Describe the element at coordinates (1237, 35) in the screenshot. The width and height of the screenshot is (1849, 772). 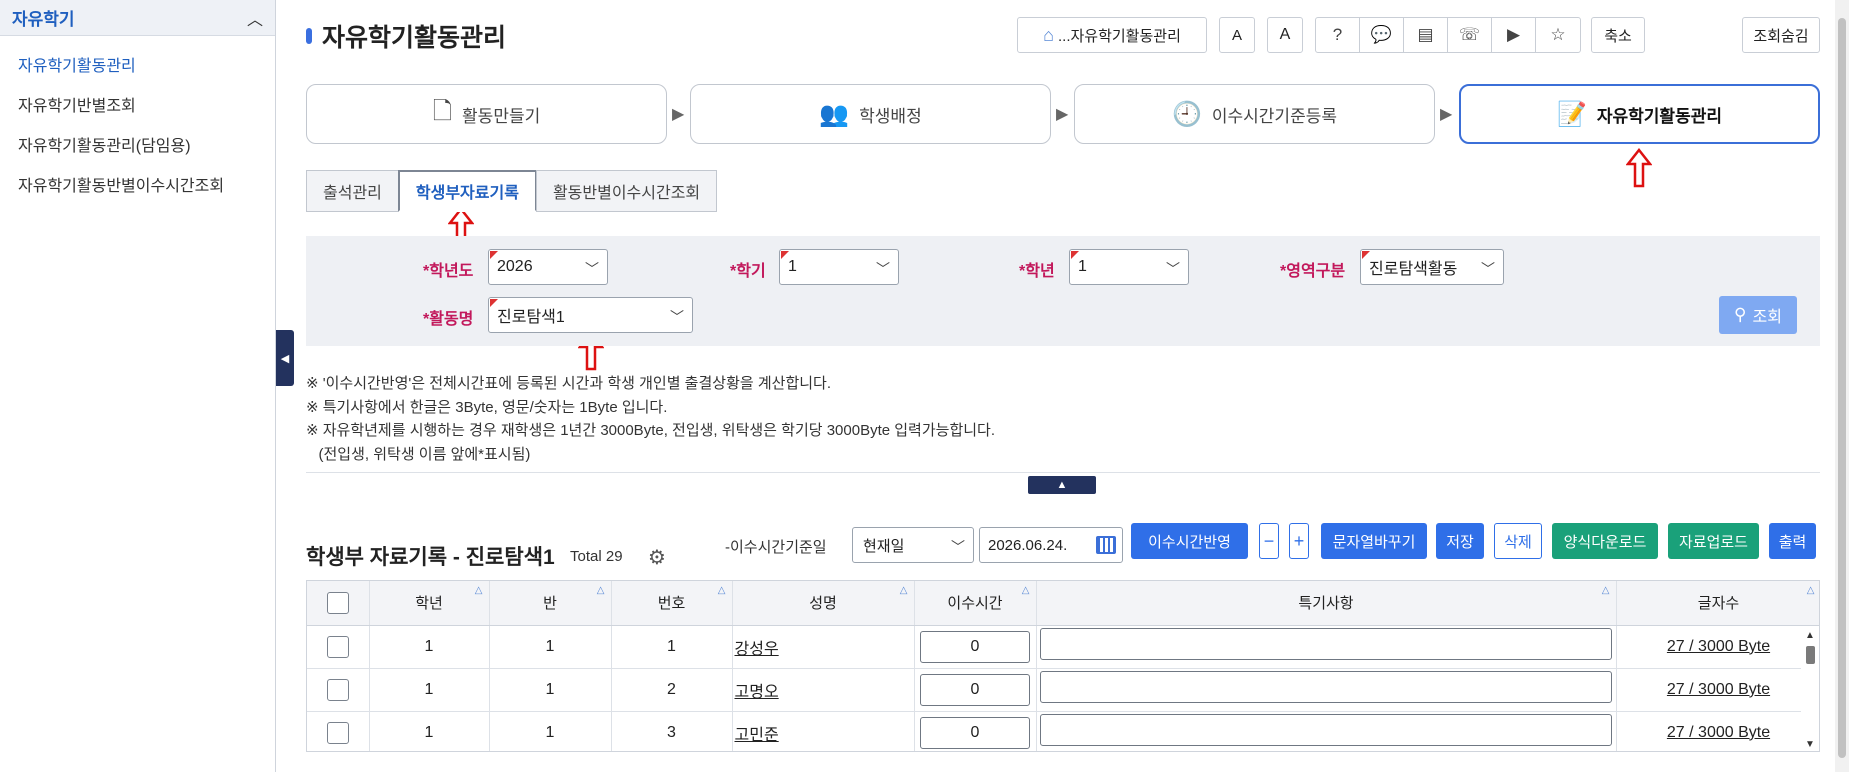
I see `font-decrease-button: A` at that location.